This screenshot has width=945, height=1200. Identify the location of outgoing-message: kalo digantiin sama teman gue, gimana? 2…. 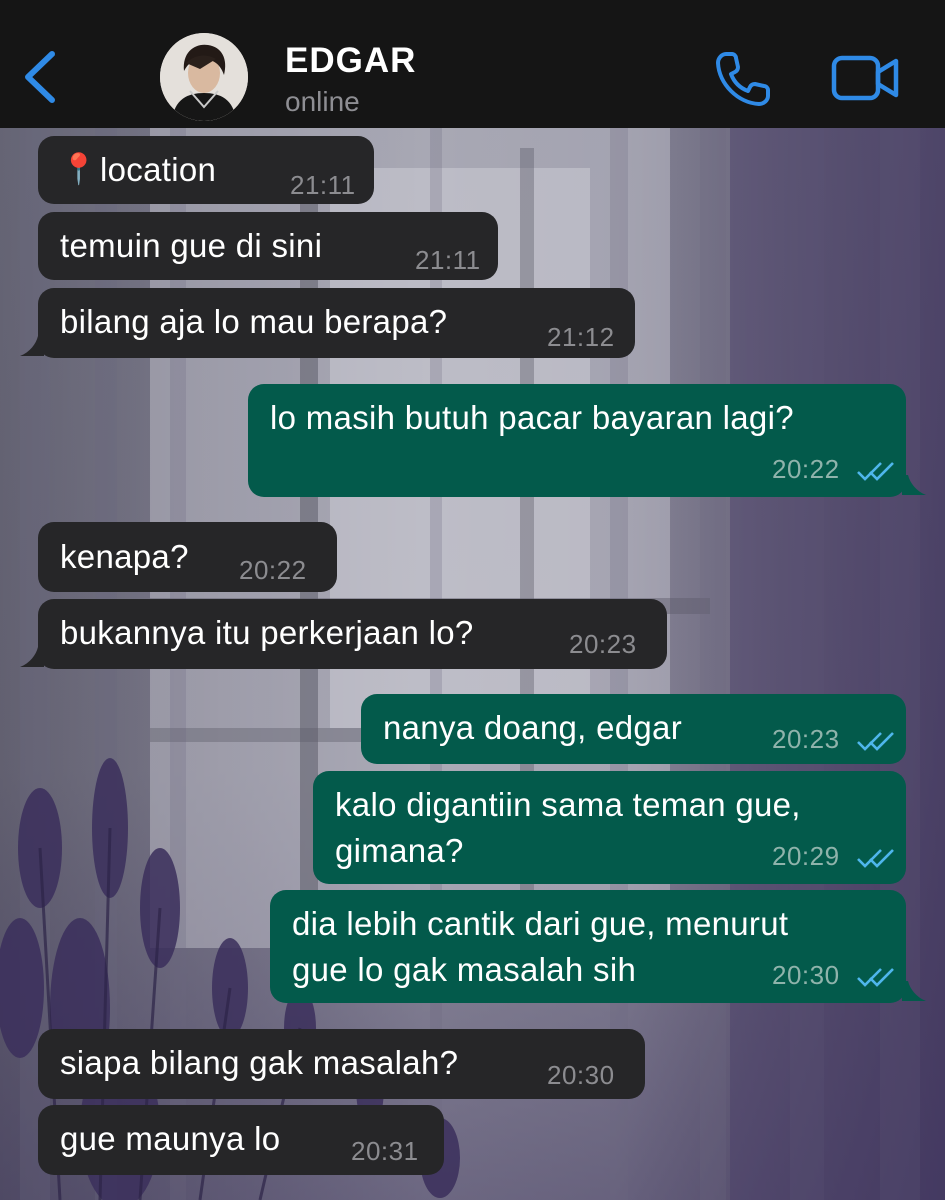
(609, 827).